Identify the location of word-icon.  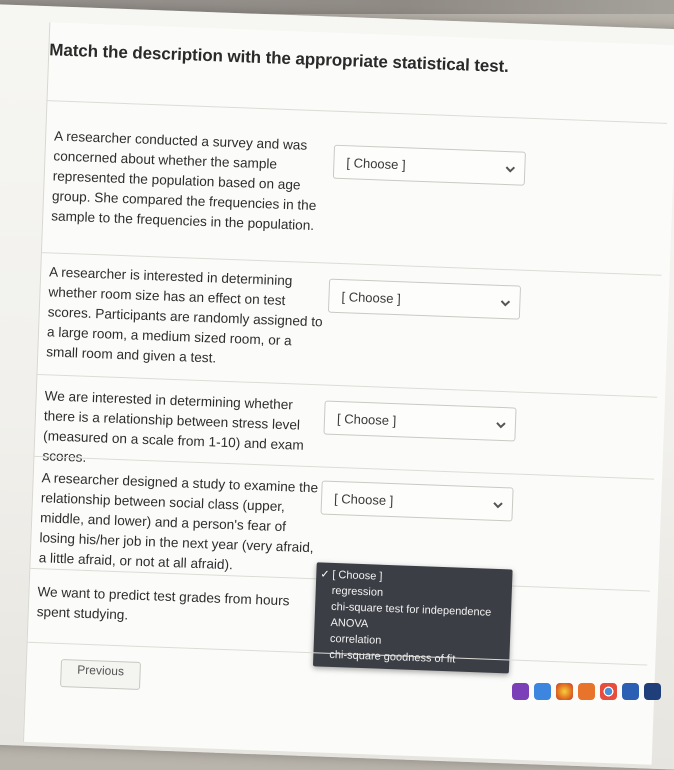
(630, 691).